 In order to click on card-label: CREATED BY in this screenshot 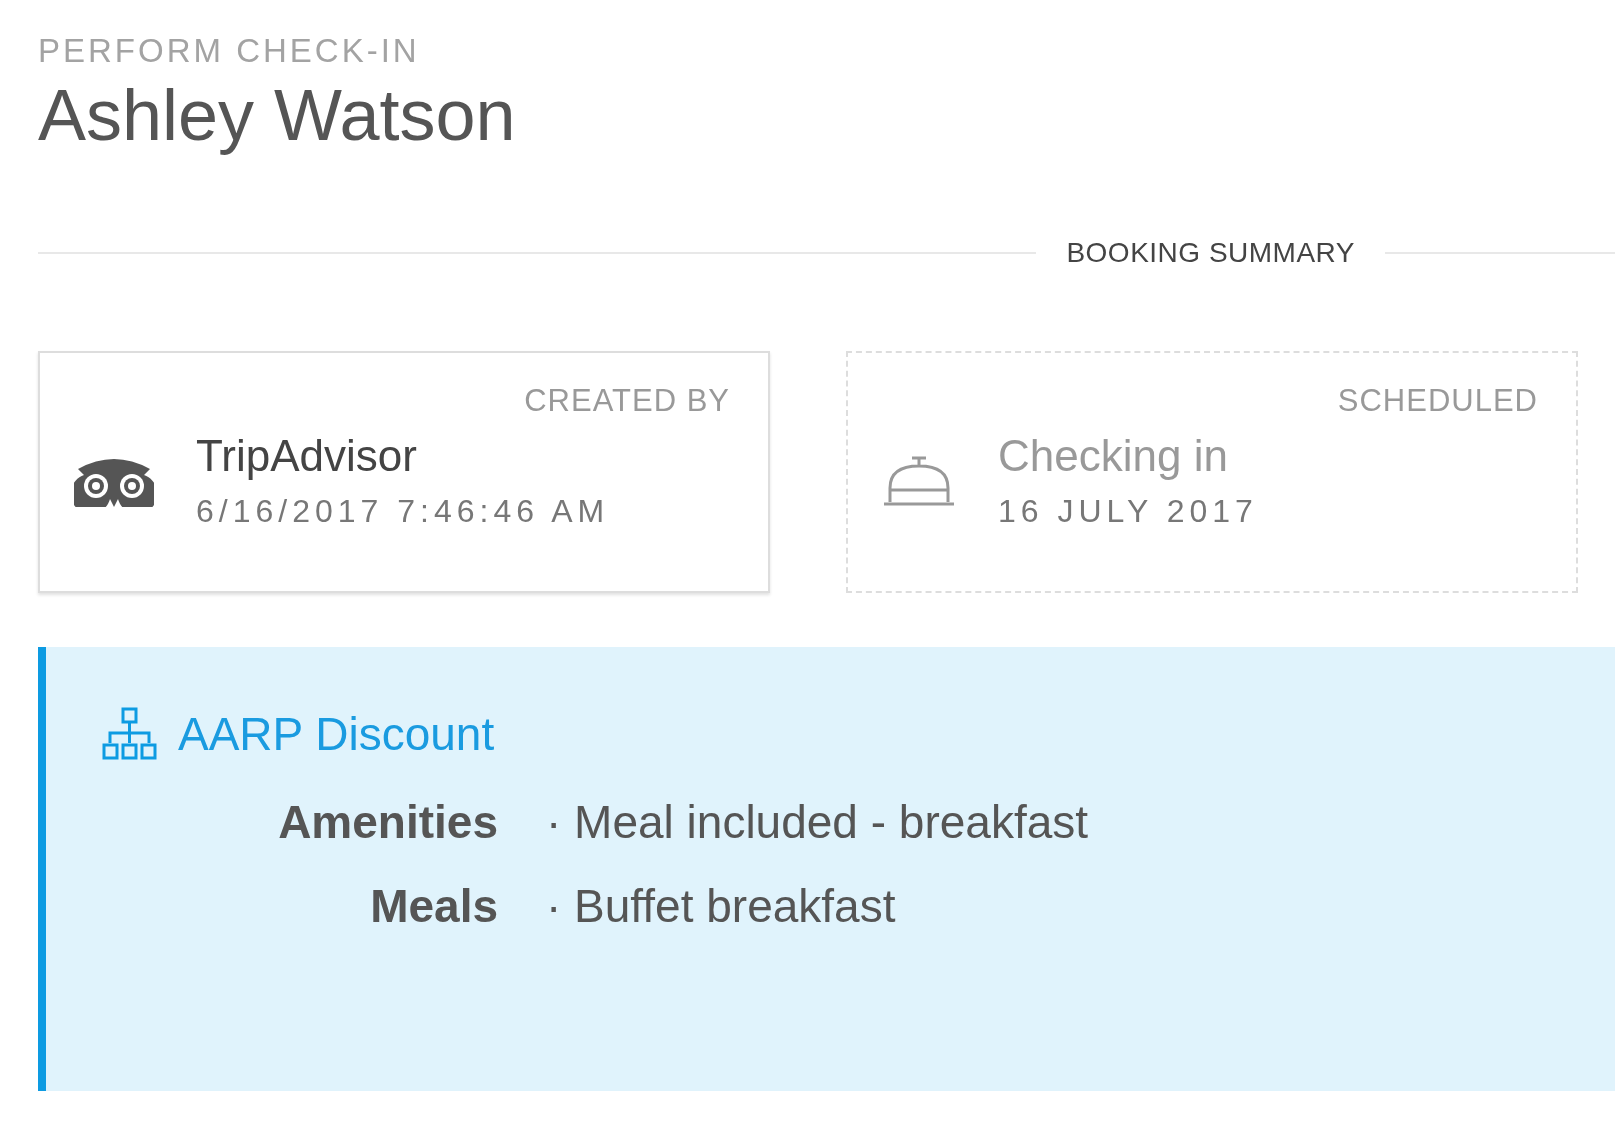, I will do `click(627, 401)`.